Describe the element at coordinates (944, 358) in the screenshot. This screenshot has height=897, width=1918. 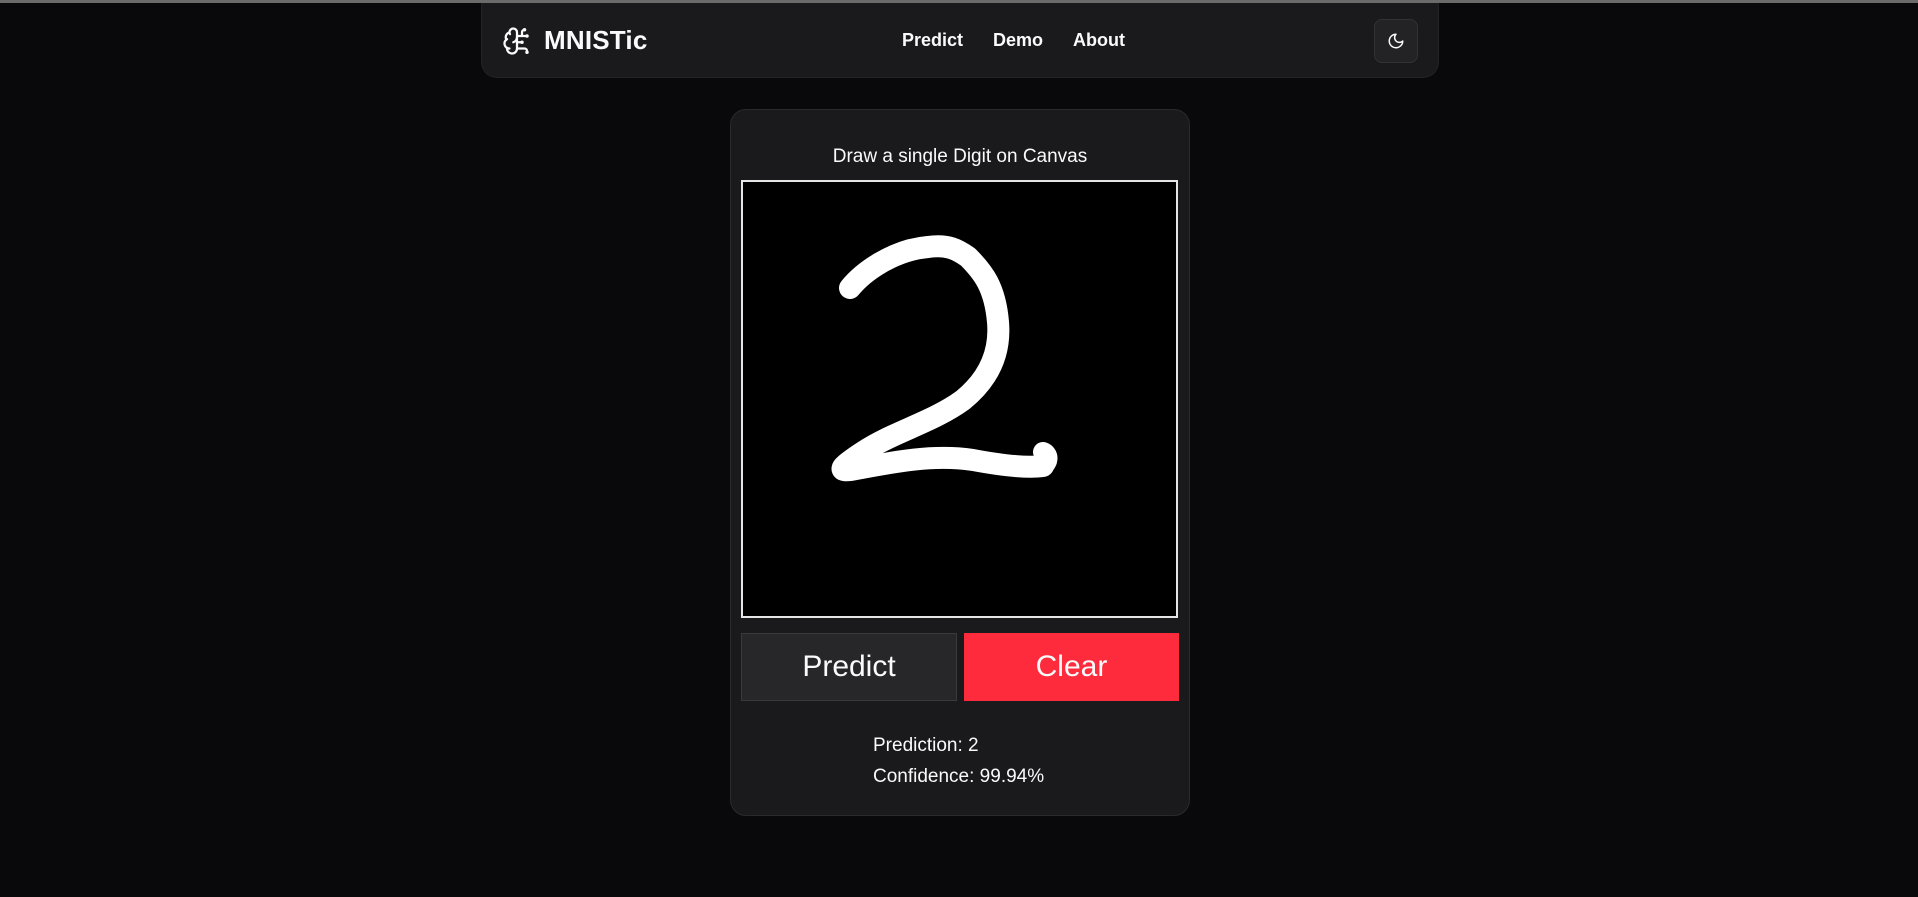
I see `handwritten-digit-stroke` at that location.